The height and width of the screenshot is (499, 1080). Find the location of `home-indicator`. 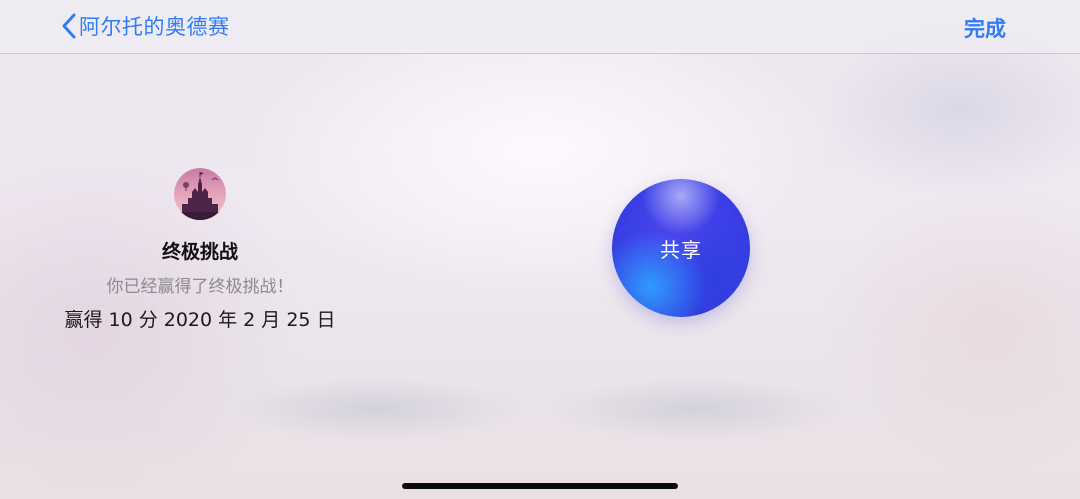

home-indicator is located at coordinates (540, 486).